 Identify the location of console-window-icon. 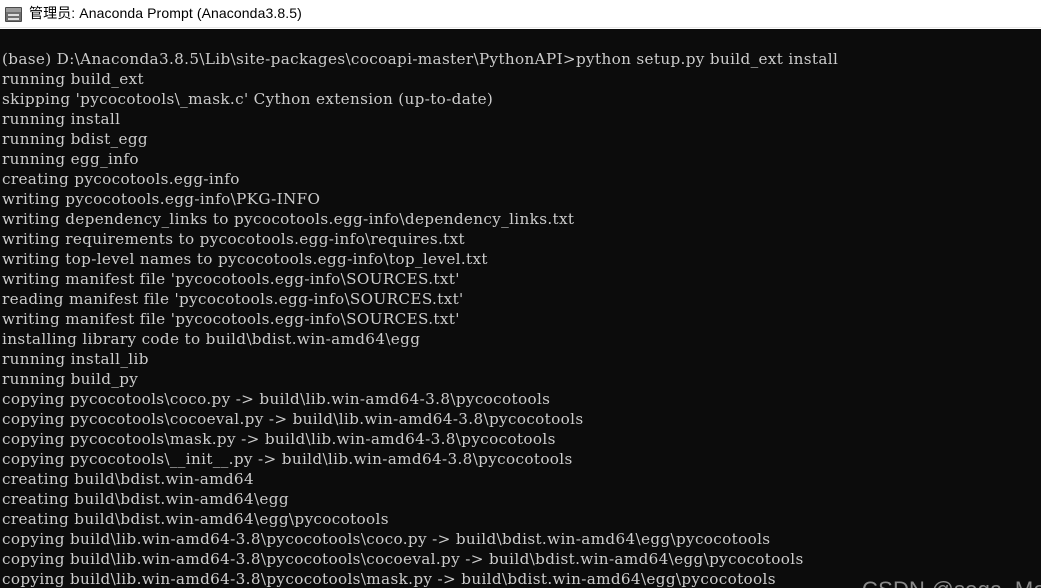
(13, 14).